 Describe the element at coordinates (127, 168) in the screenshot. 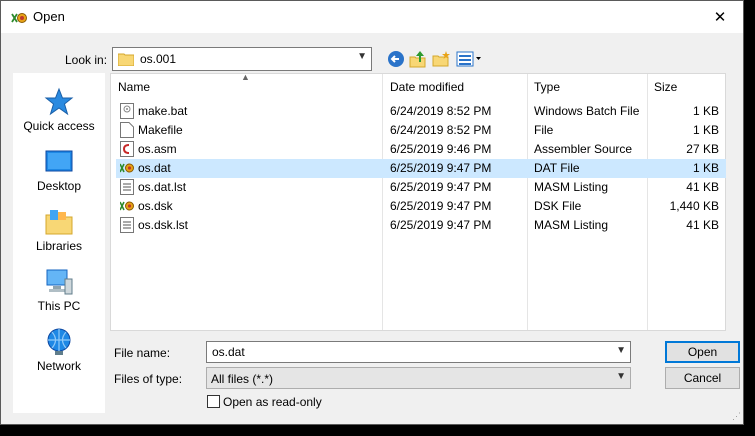

I see `dat-file-icon` at that location.